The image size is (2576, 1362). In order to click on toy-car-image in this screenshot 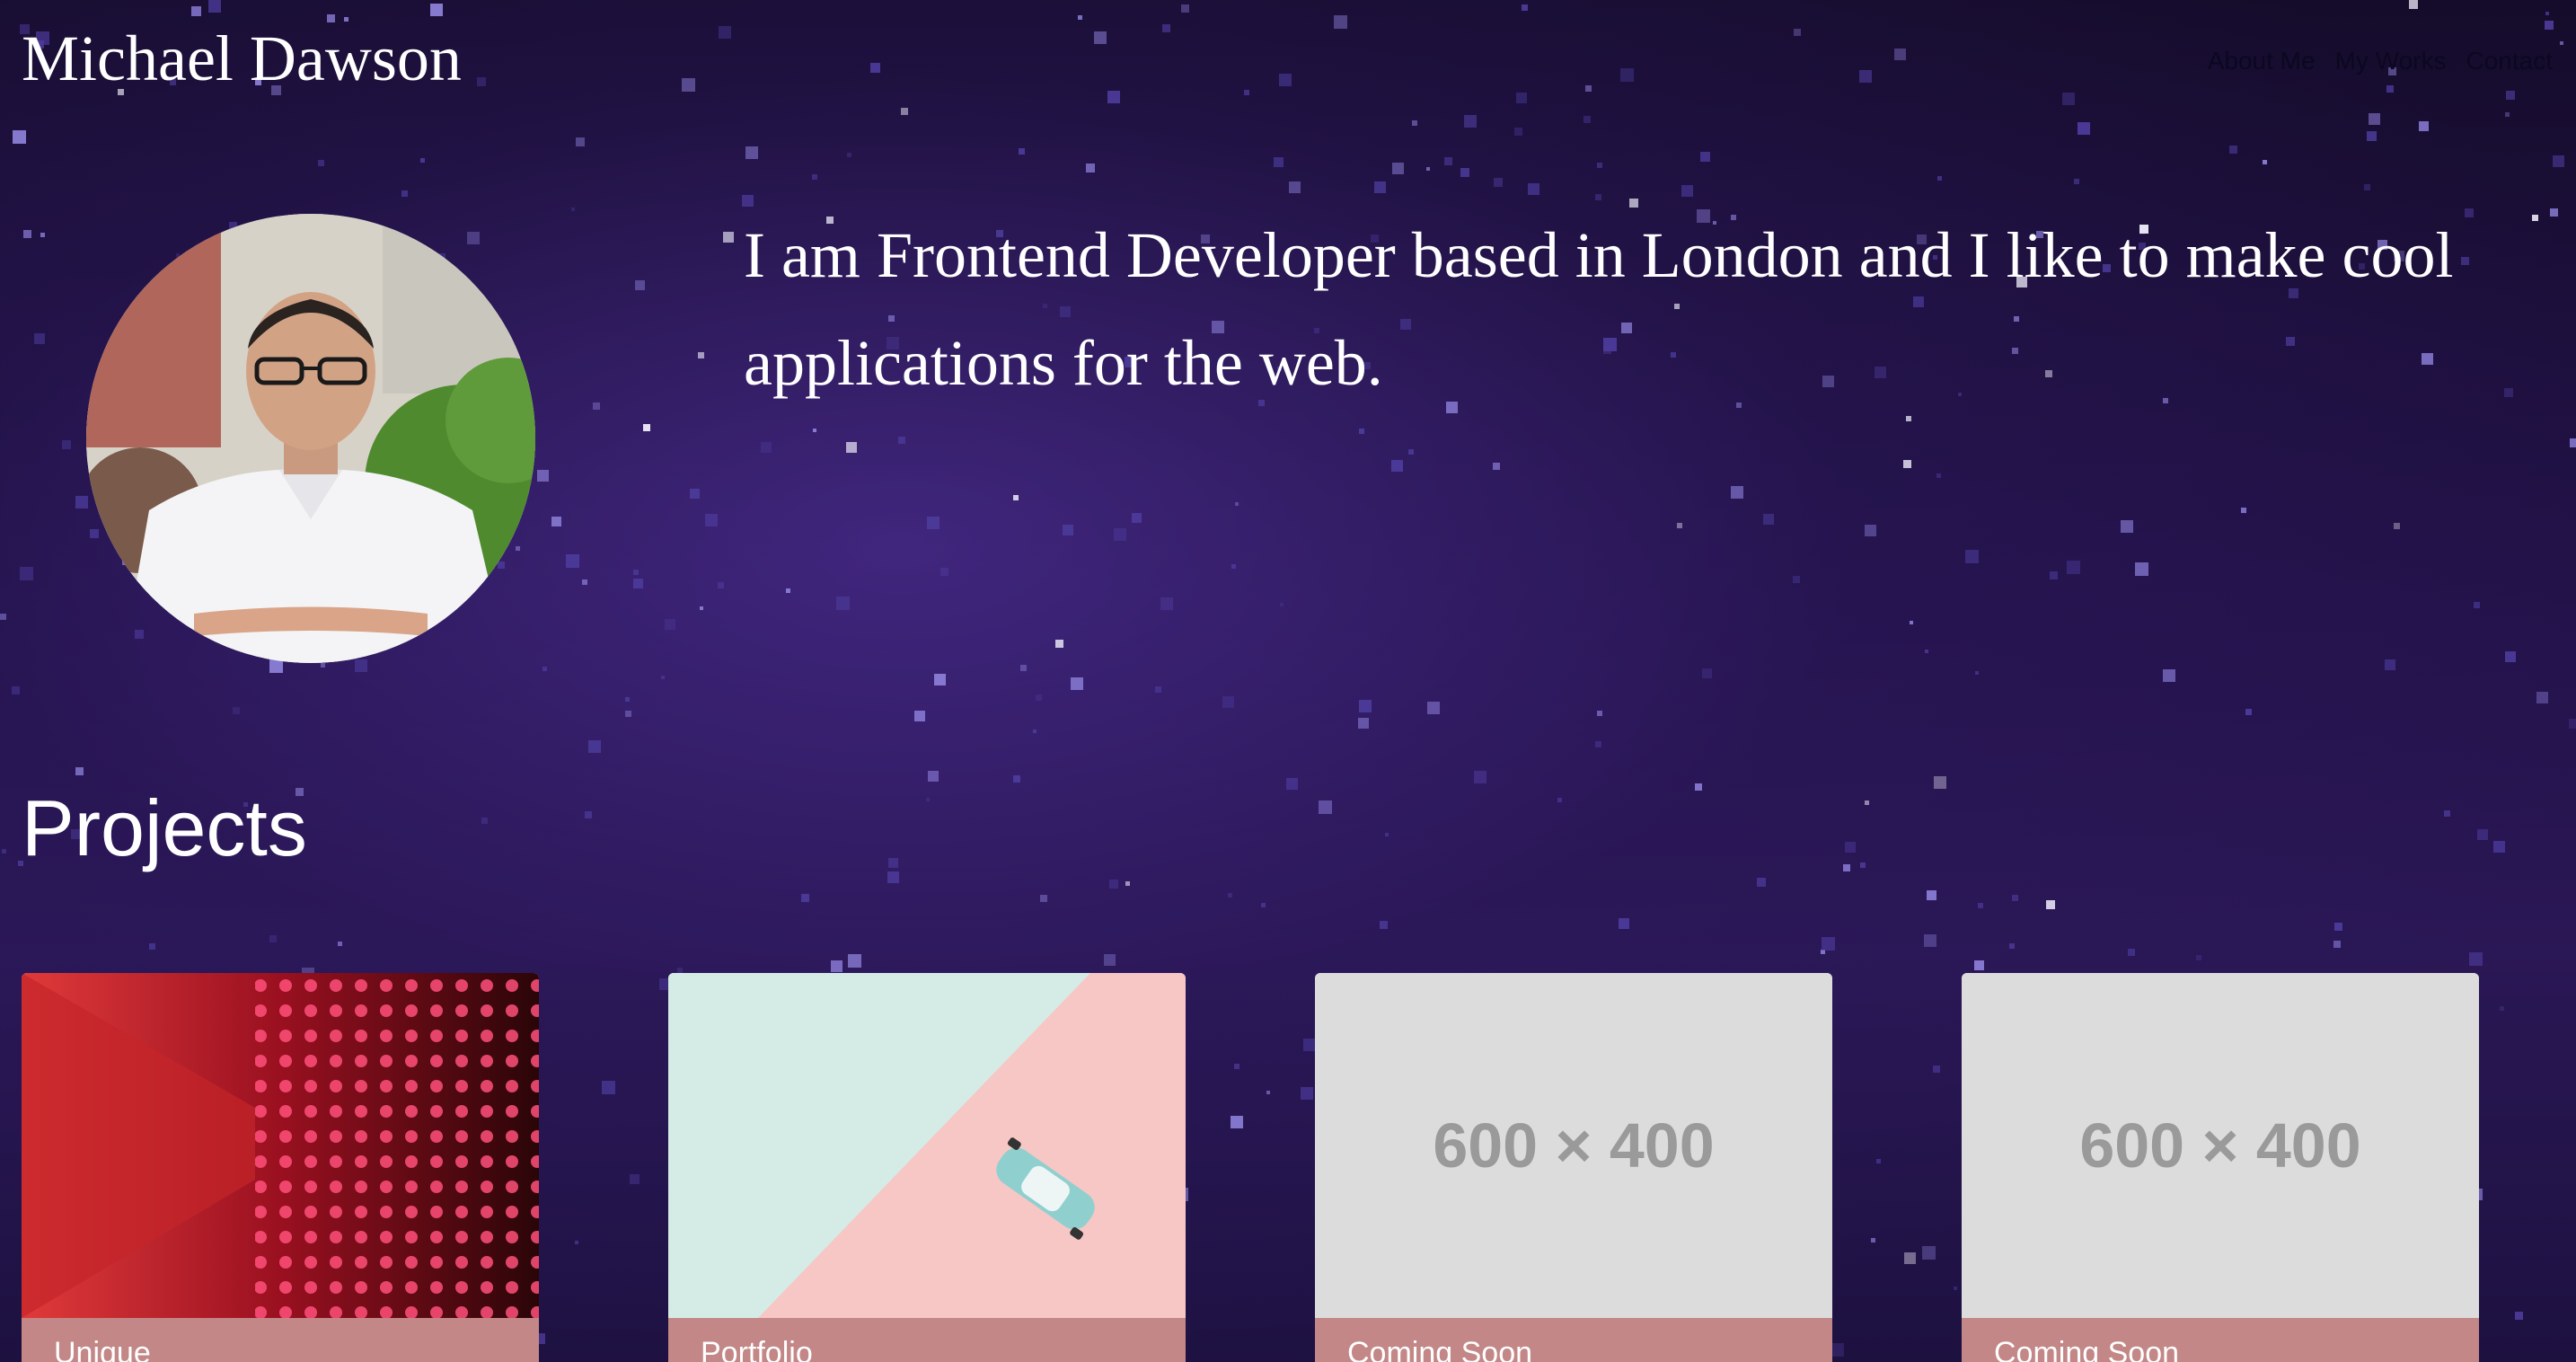, I will do `click(927, 1145)`.